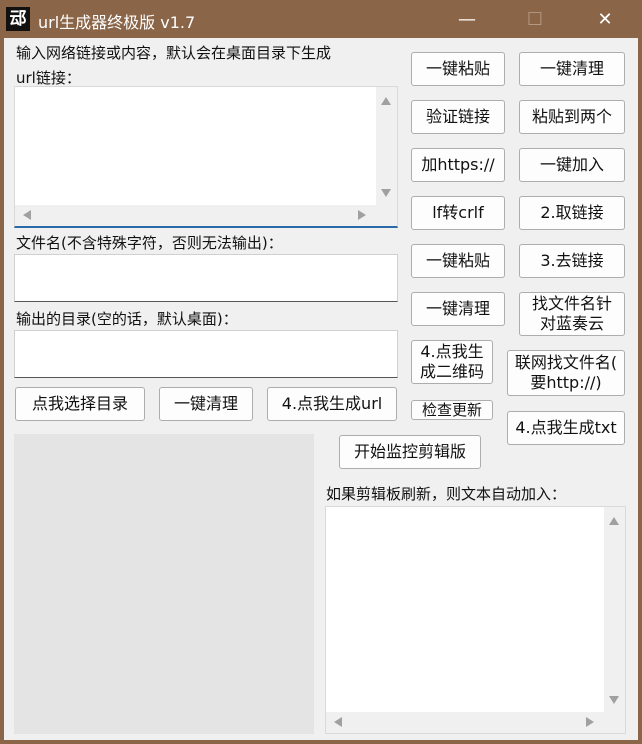 Image resolution: width=642 pixels, height=744 pixels. I want to click on online-find-line1: 联网找文件名(, so click(566, 362).